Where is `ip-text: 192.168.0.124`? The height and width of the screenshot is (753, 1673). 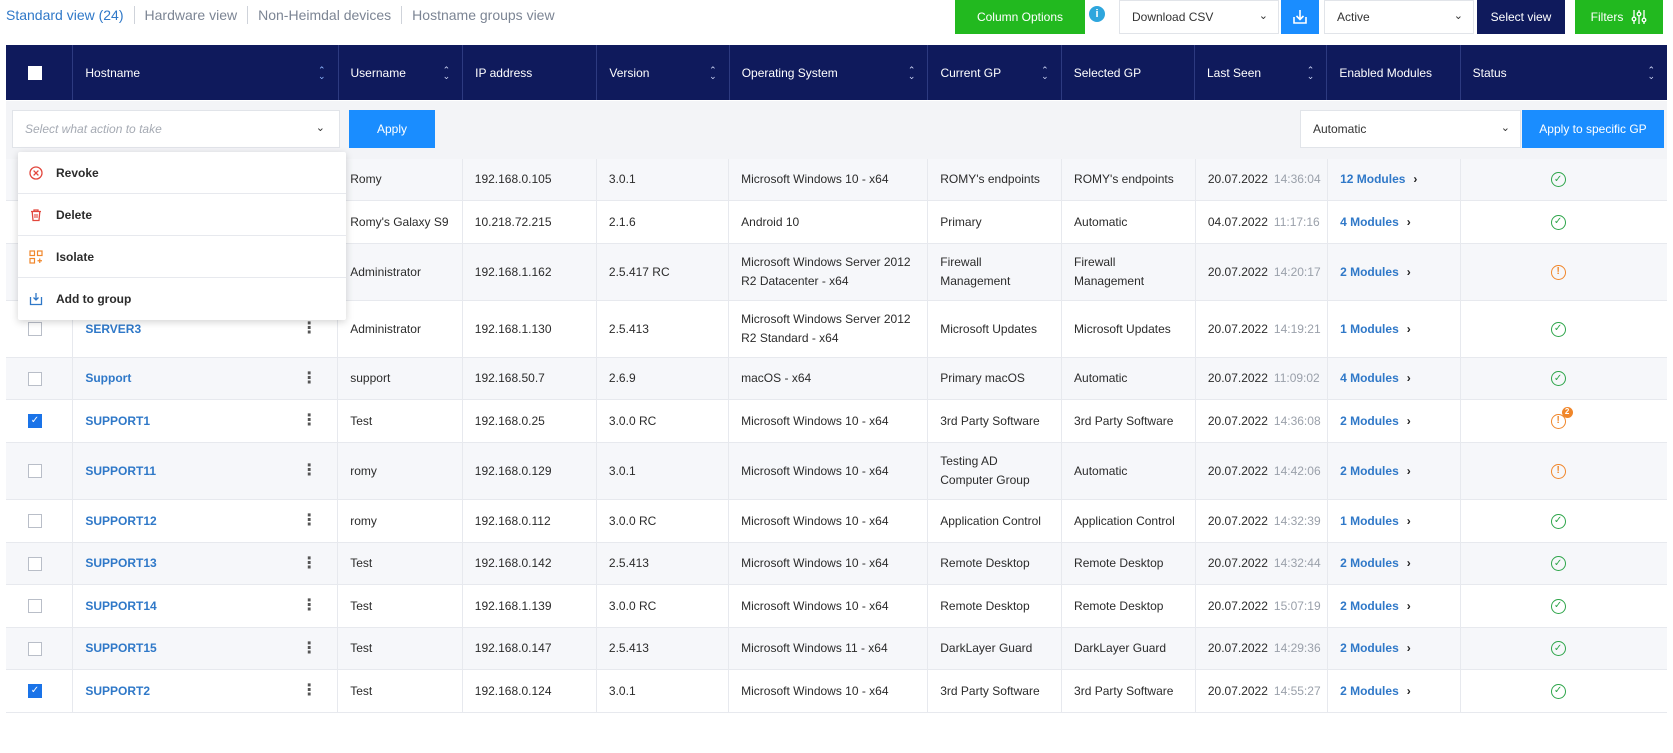 ip-text: 192.168.0.124 is located at coordinates (513, 690).